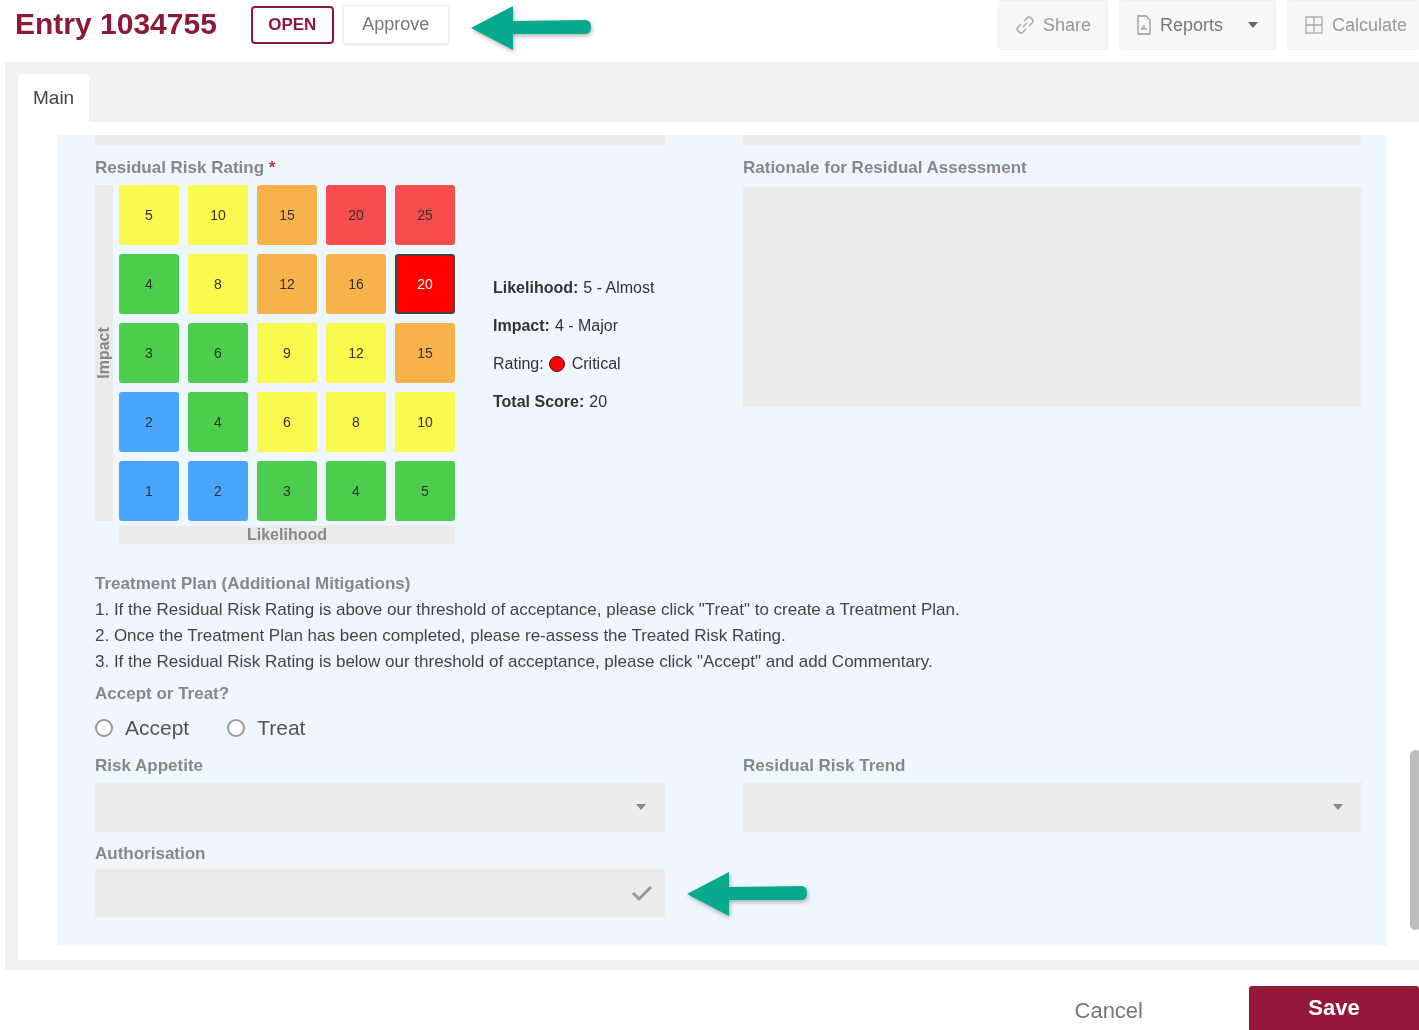  Describe the element at coordinates (1414, 840) in the screenshot. I see `scrollbar` at that location.